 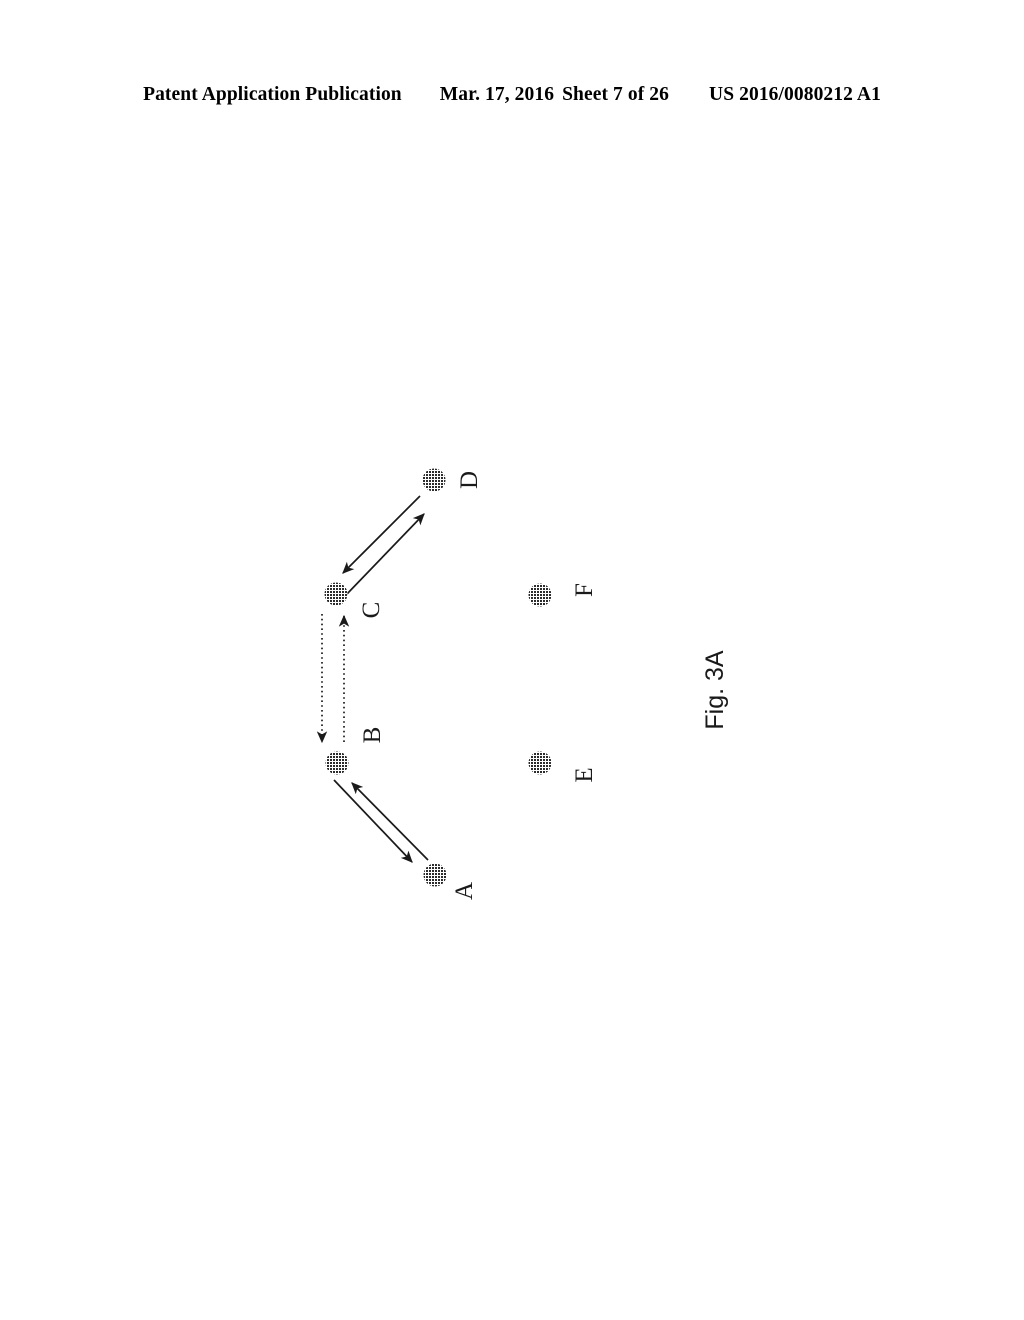 I want to click on node-b, so click(x=337, y=763).